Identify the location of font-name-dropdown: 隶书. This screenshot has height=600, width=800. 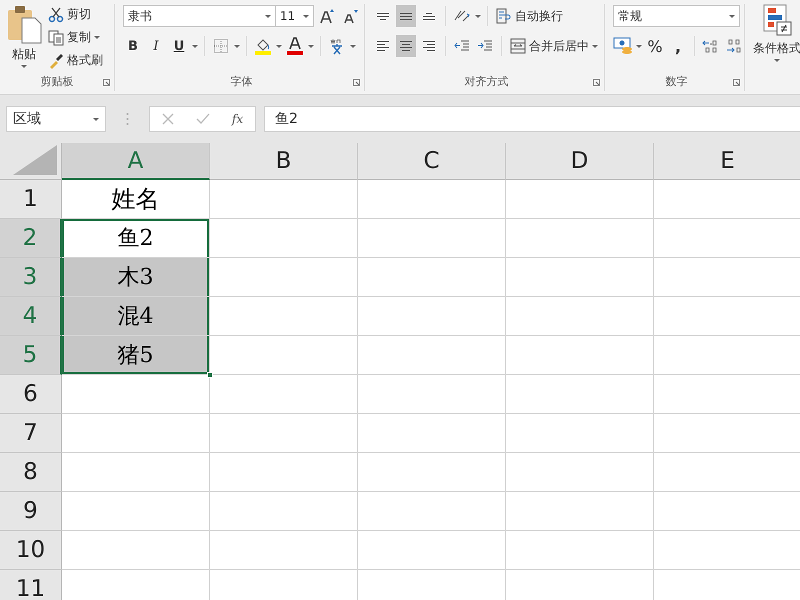
(199, 16).